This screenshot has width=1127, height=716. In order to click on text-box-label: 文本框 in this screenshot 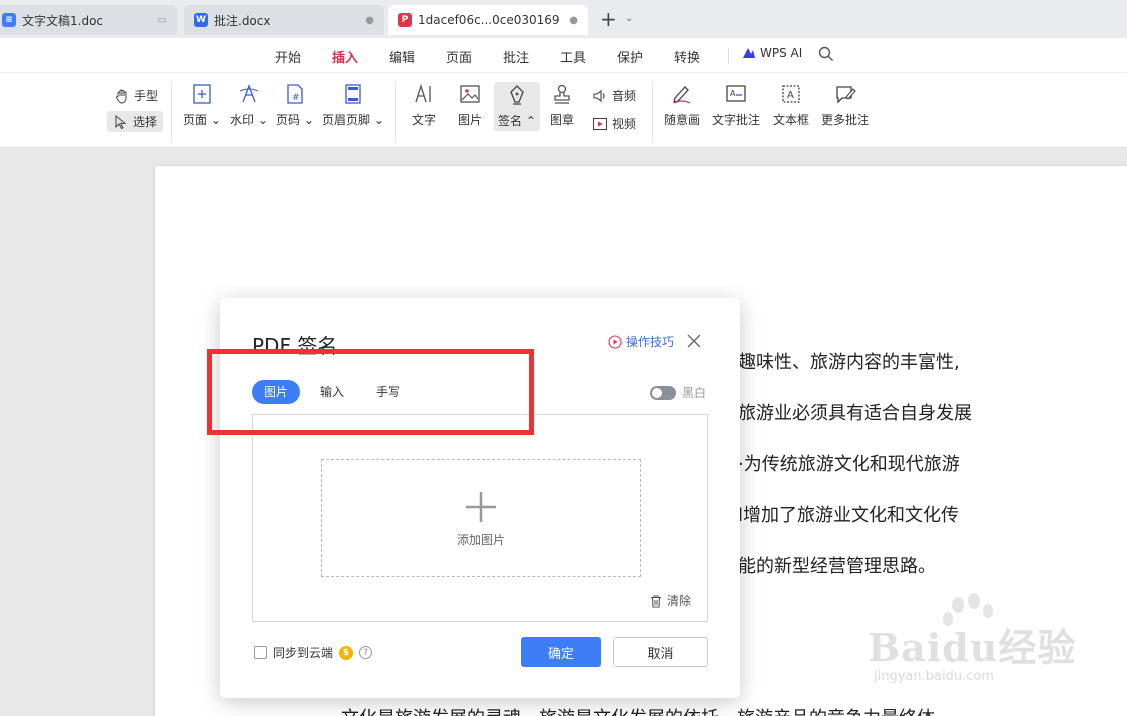, I will do `click(791, 120)`.